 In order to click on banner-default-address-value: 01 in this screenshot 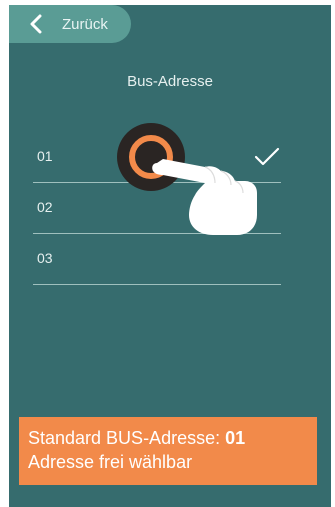, I will do `click(235, 438)`.